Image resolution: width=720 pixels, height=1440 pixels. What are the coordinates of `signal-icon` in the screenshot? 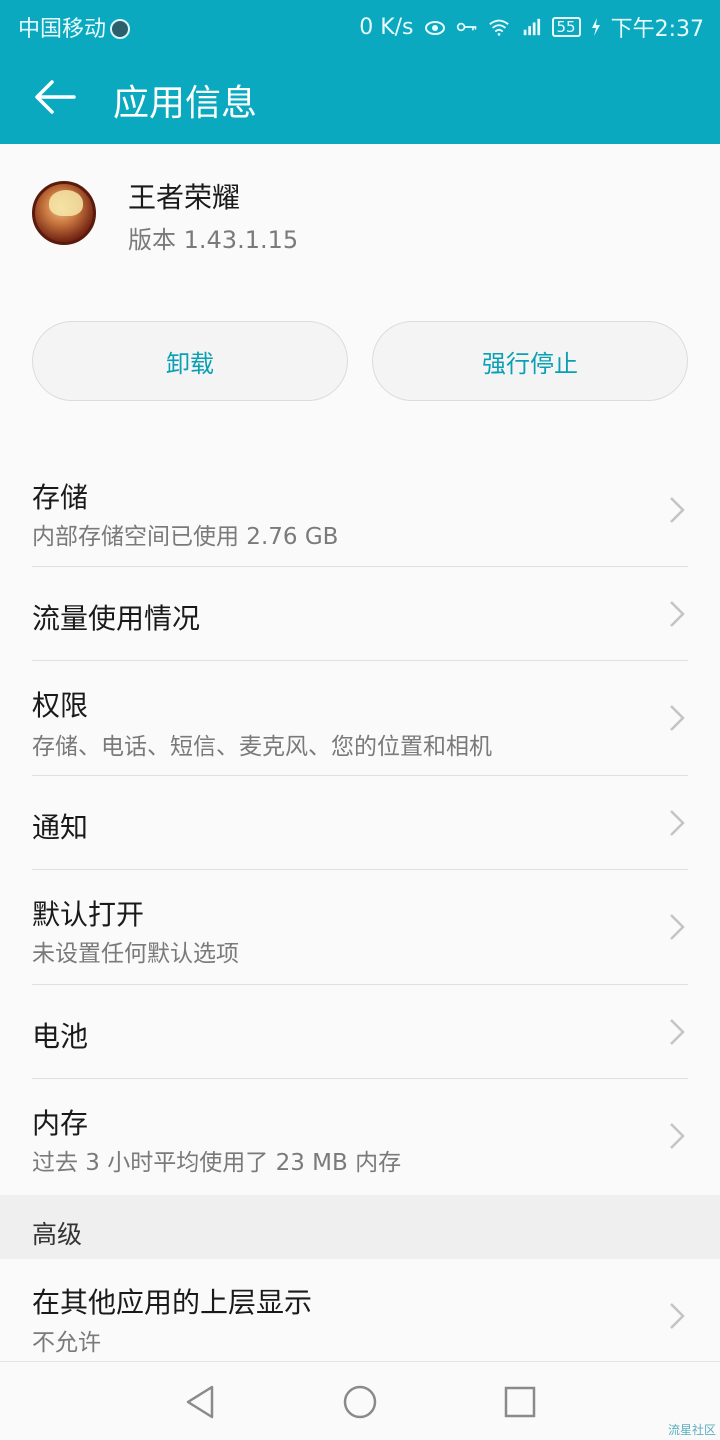 It's located at (531, 27).